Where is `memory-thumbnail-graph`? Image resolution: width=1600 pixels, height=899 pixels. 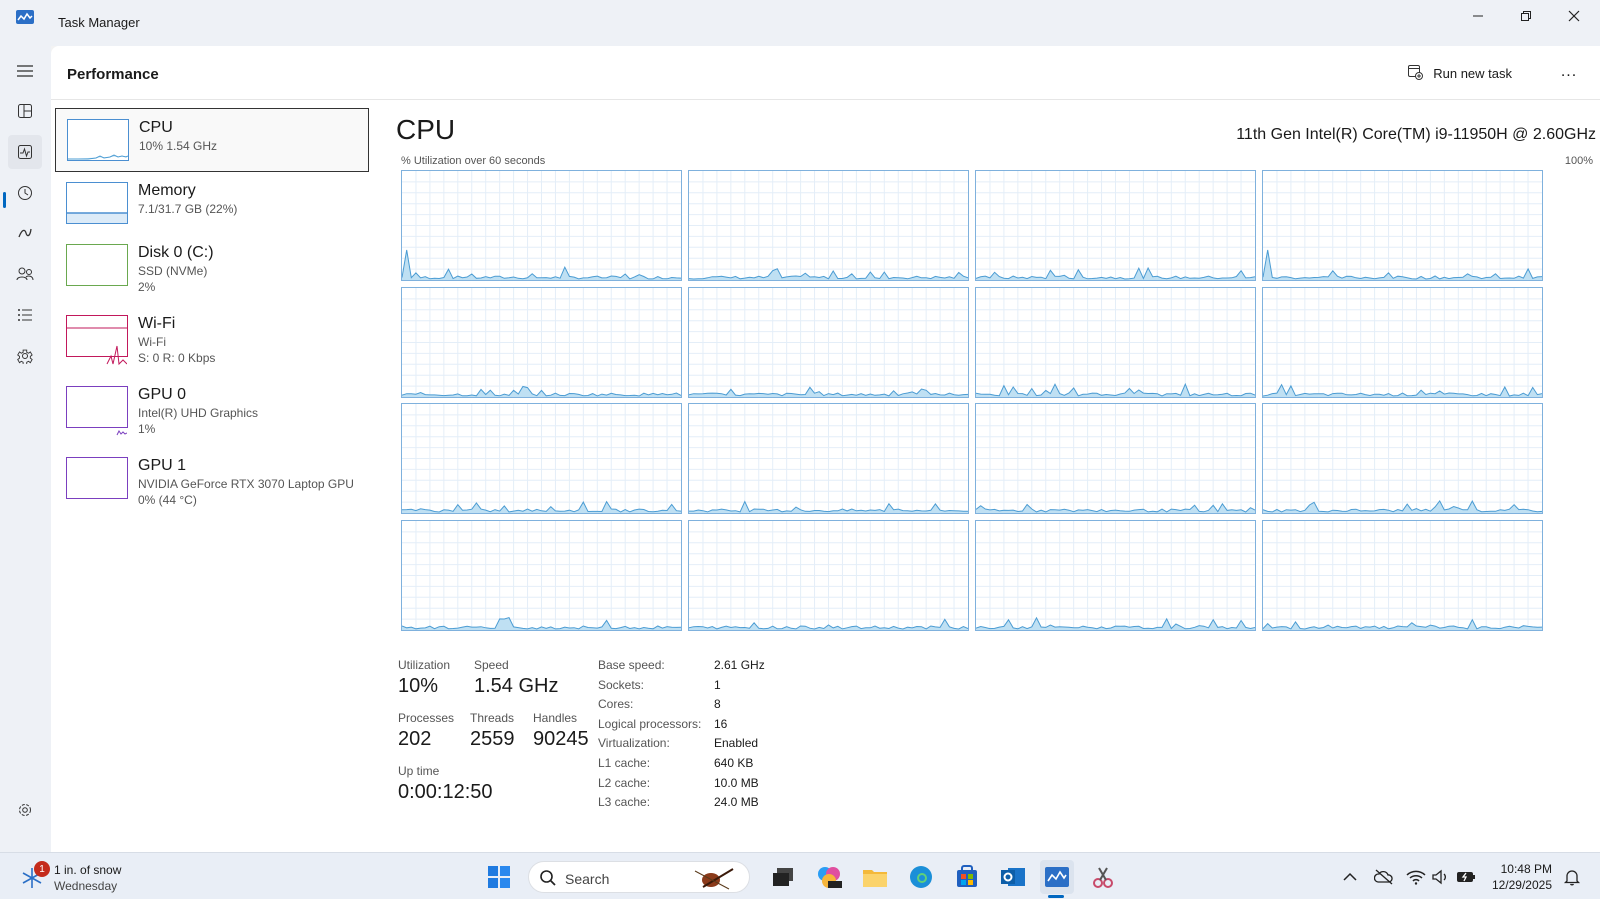 memory-thumbnail-graph is located at coordinates (97, 203).